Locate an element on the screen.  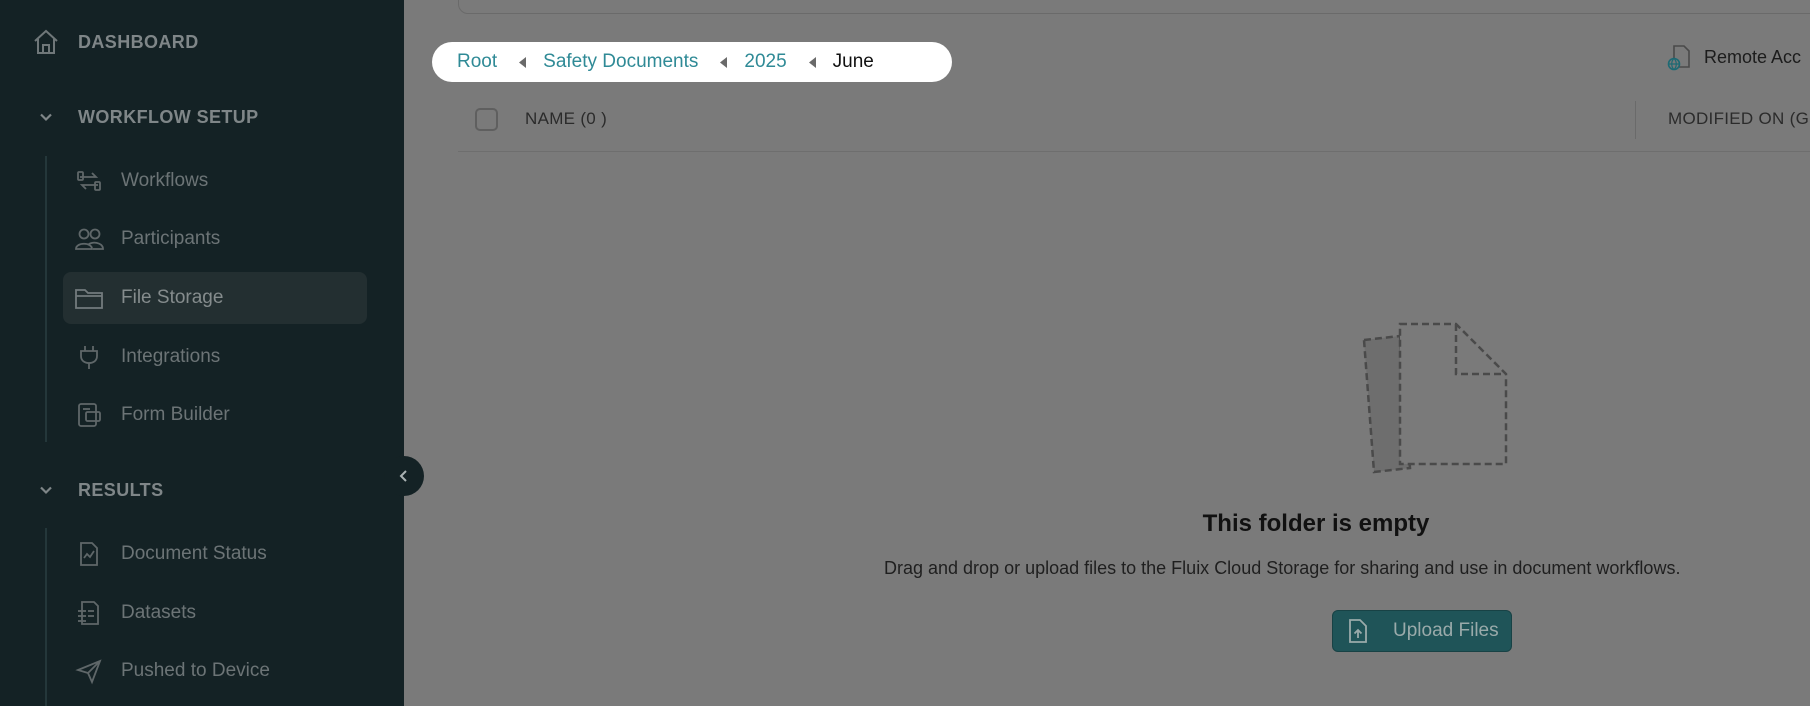
remote-access-icon is located at coordinates (1679, 57).